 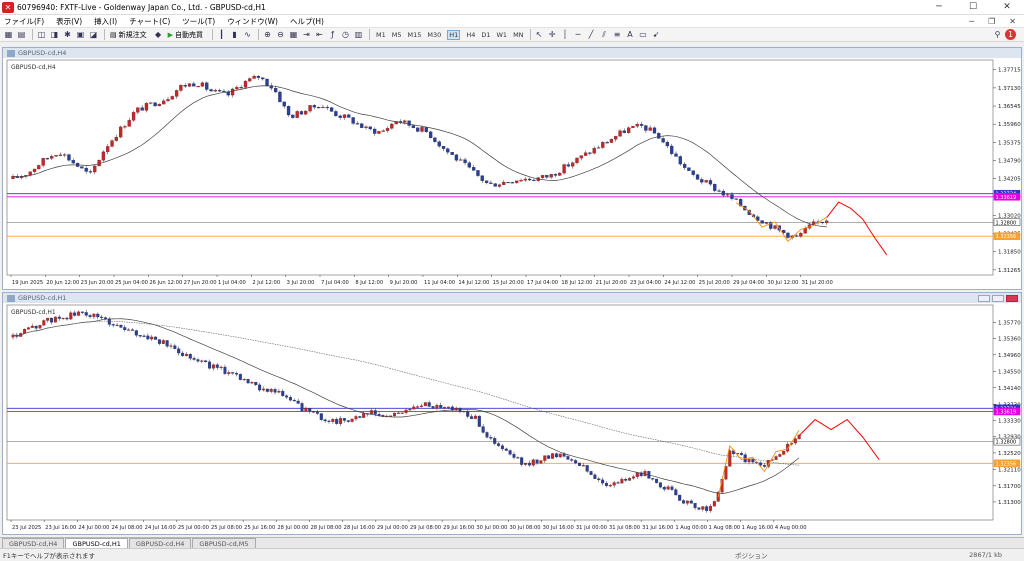 I want to click on timeframe-m5: M5, so click(x=397, y=35).